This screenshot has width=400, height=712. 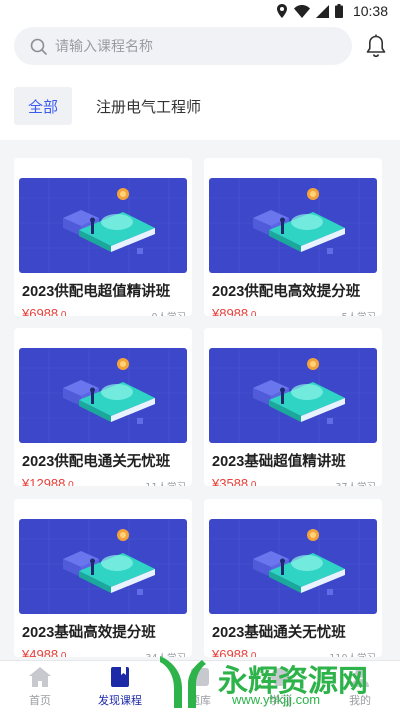 I want to click on wifi-icon, so click(x=301, y=11).